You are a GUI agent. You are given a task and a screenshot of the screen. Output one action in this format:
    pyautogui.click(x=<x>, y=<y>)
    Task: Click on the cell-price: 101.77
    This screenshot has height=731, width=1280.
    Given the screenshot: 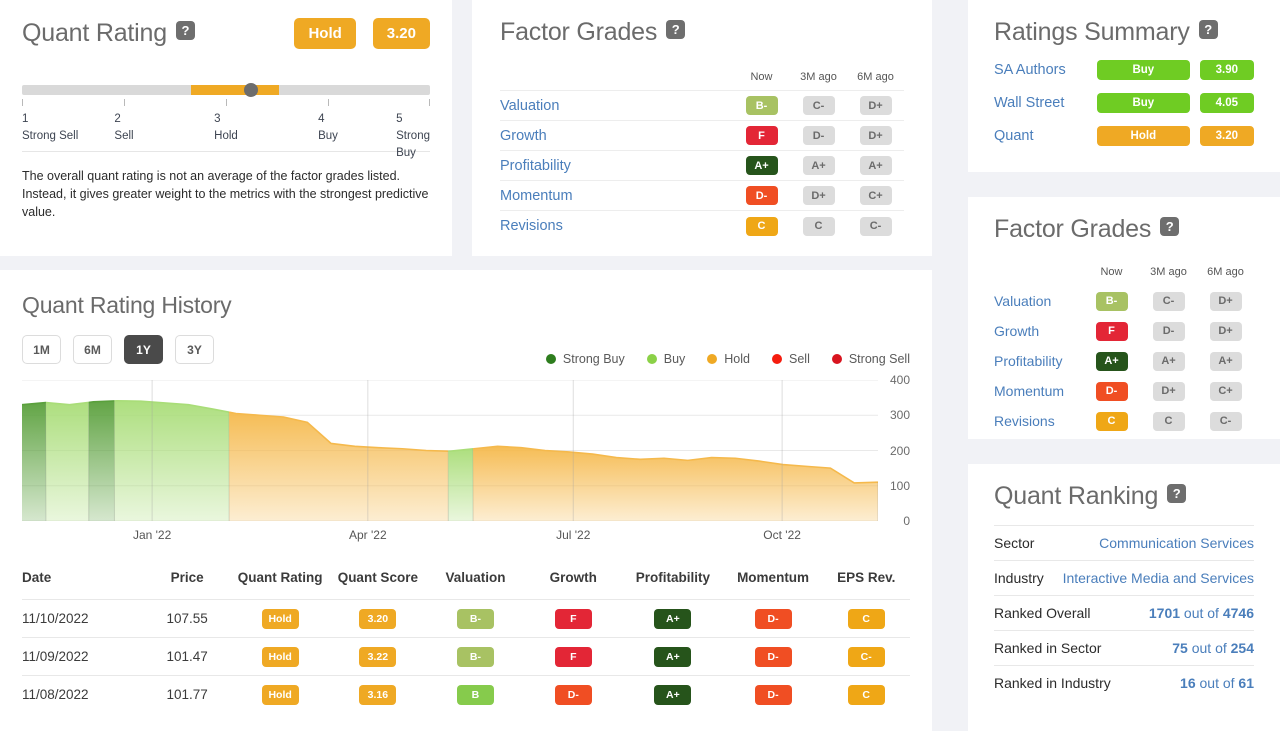 What is the action you would take?
    pyautogui.click(x=187, y=694)
    